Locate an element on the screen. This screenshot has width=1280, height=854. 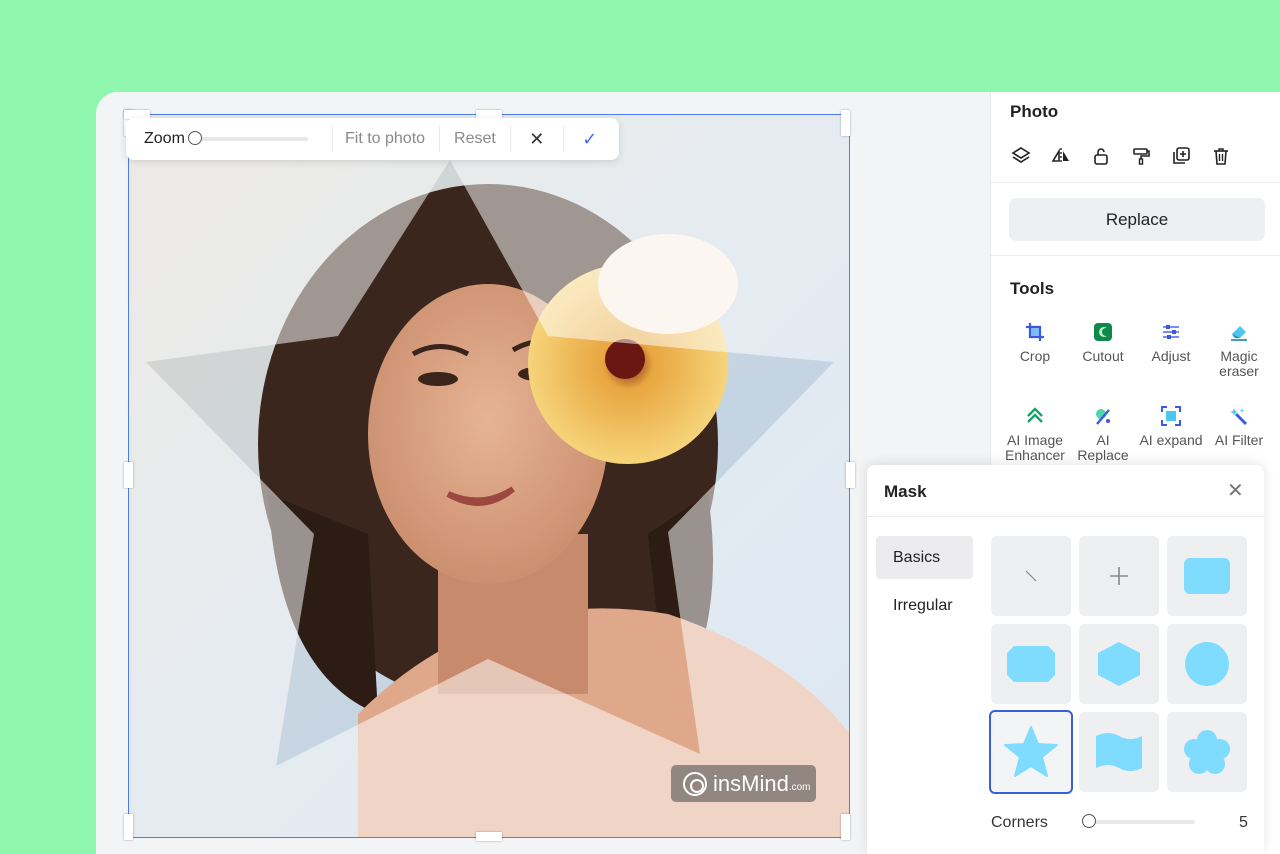
resize-handle-right is located at coordinates (850, 475).